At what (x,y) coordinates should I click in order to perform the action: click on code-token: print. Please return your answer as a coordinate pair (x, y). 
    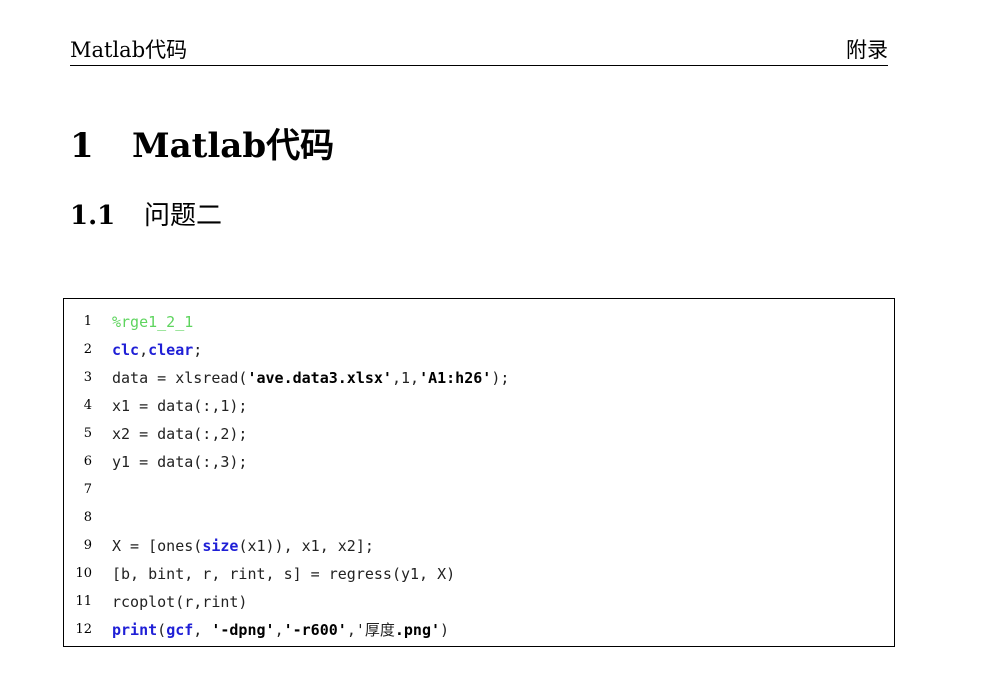
    Looking at the image, I should click on (135, 630).